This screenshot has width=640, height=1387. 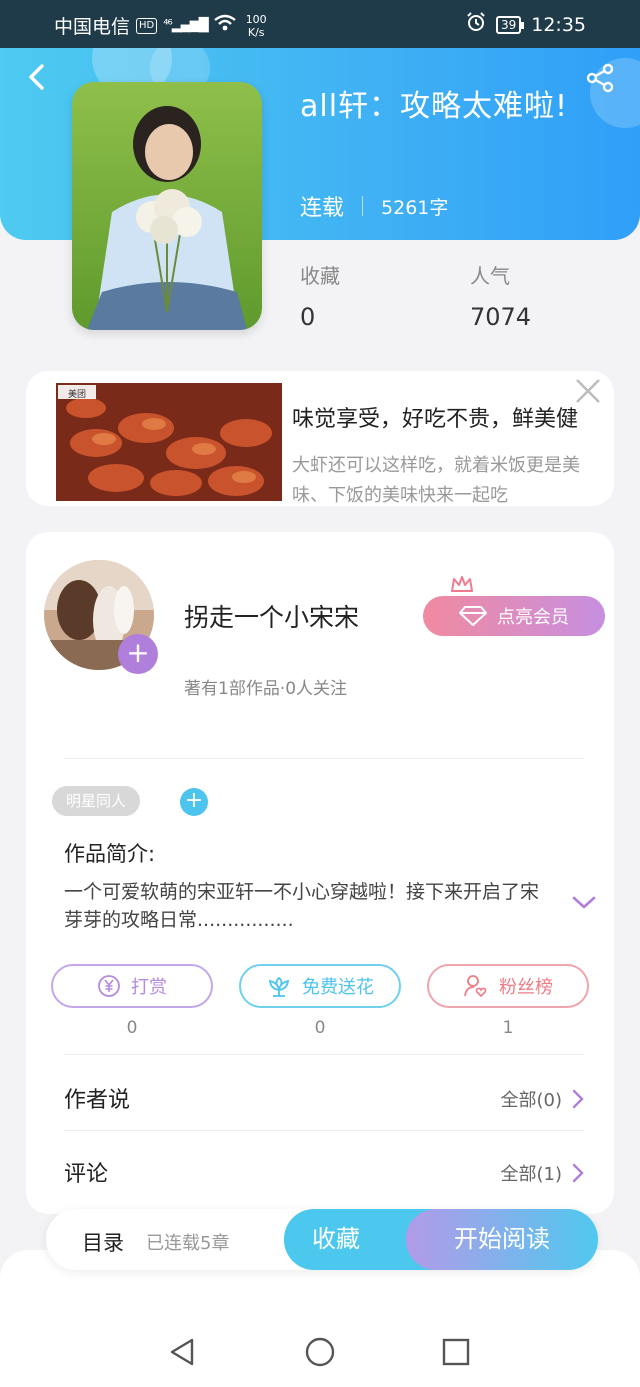 I want to click on chevron-down-icon, so click(x=584, y=902).